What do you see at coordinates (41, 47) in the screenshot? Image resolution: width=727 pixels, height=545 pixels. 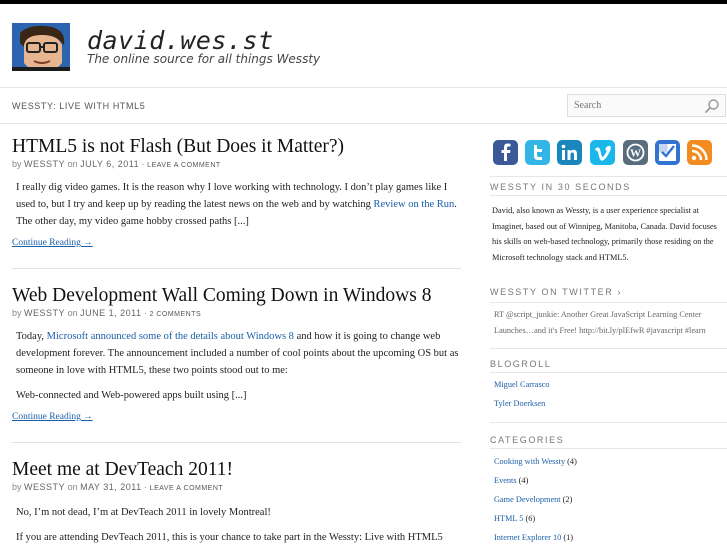 I see `avatar` at bounding box center [41, 47].